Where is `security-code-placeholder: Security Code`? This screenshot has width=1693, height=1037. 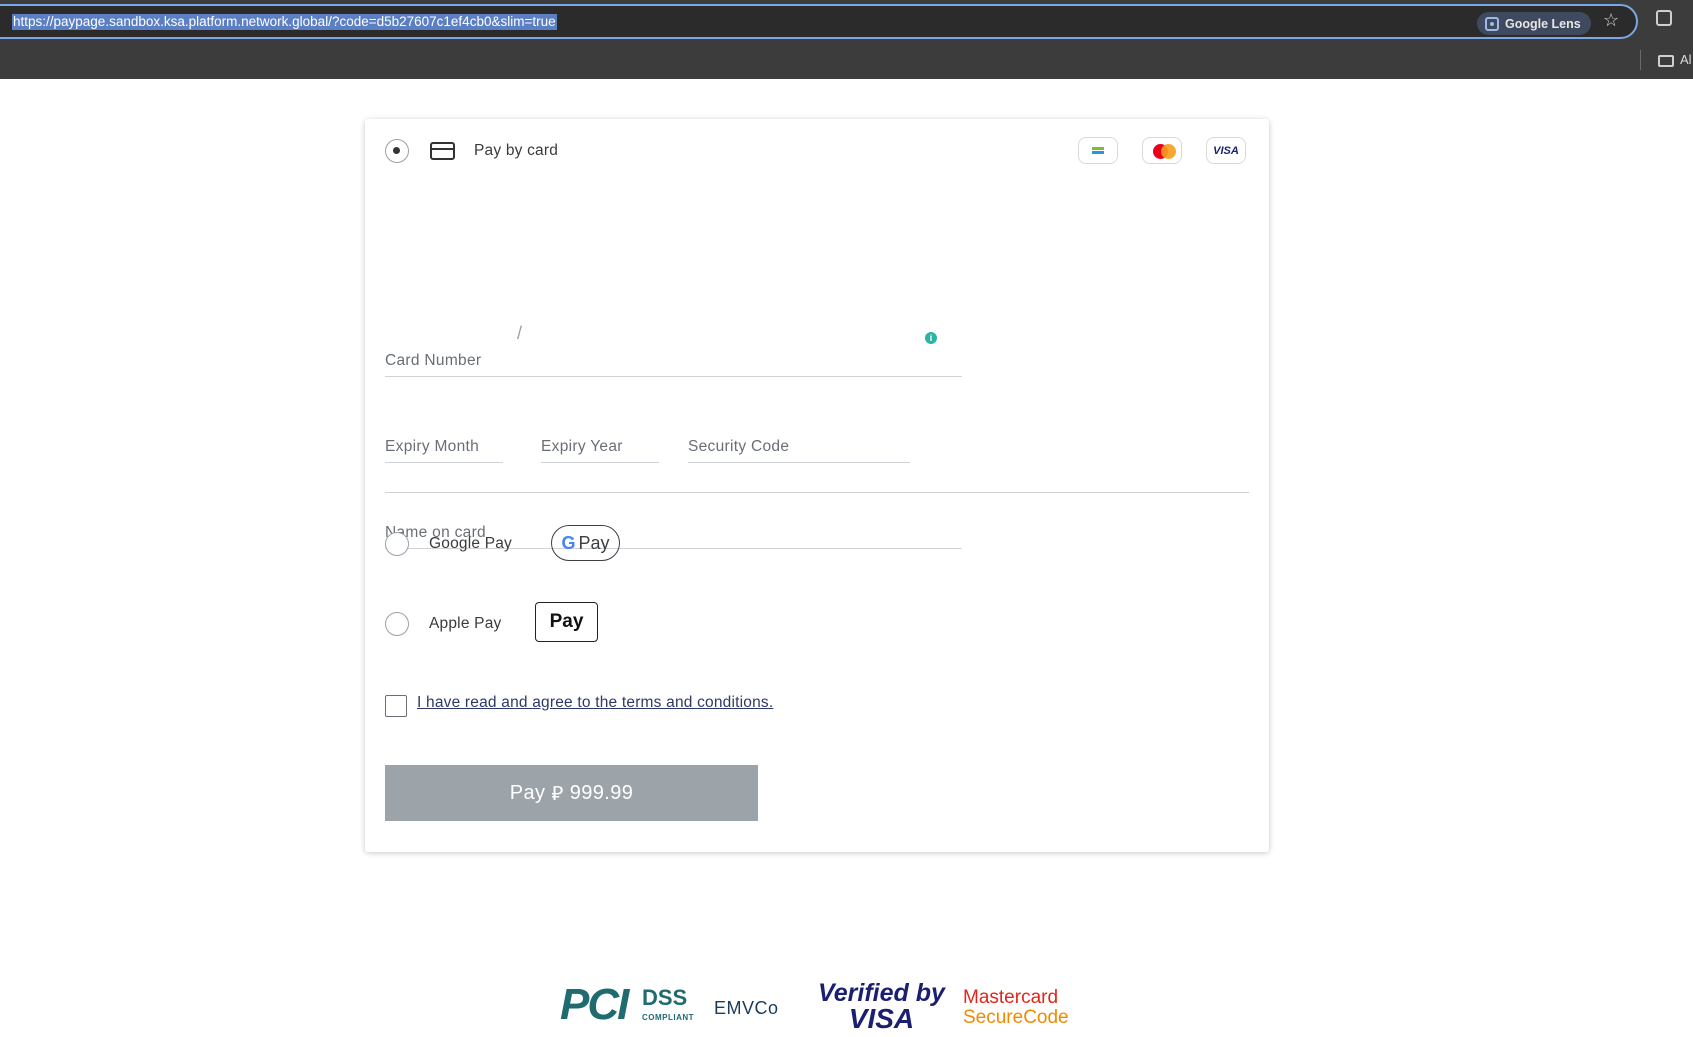
security-code-placeholder: Security Code is located at coordinates (739, 446).